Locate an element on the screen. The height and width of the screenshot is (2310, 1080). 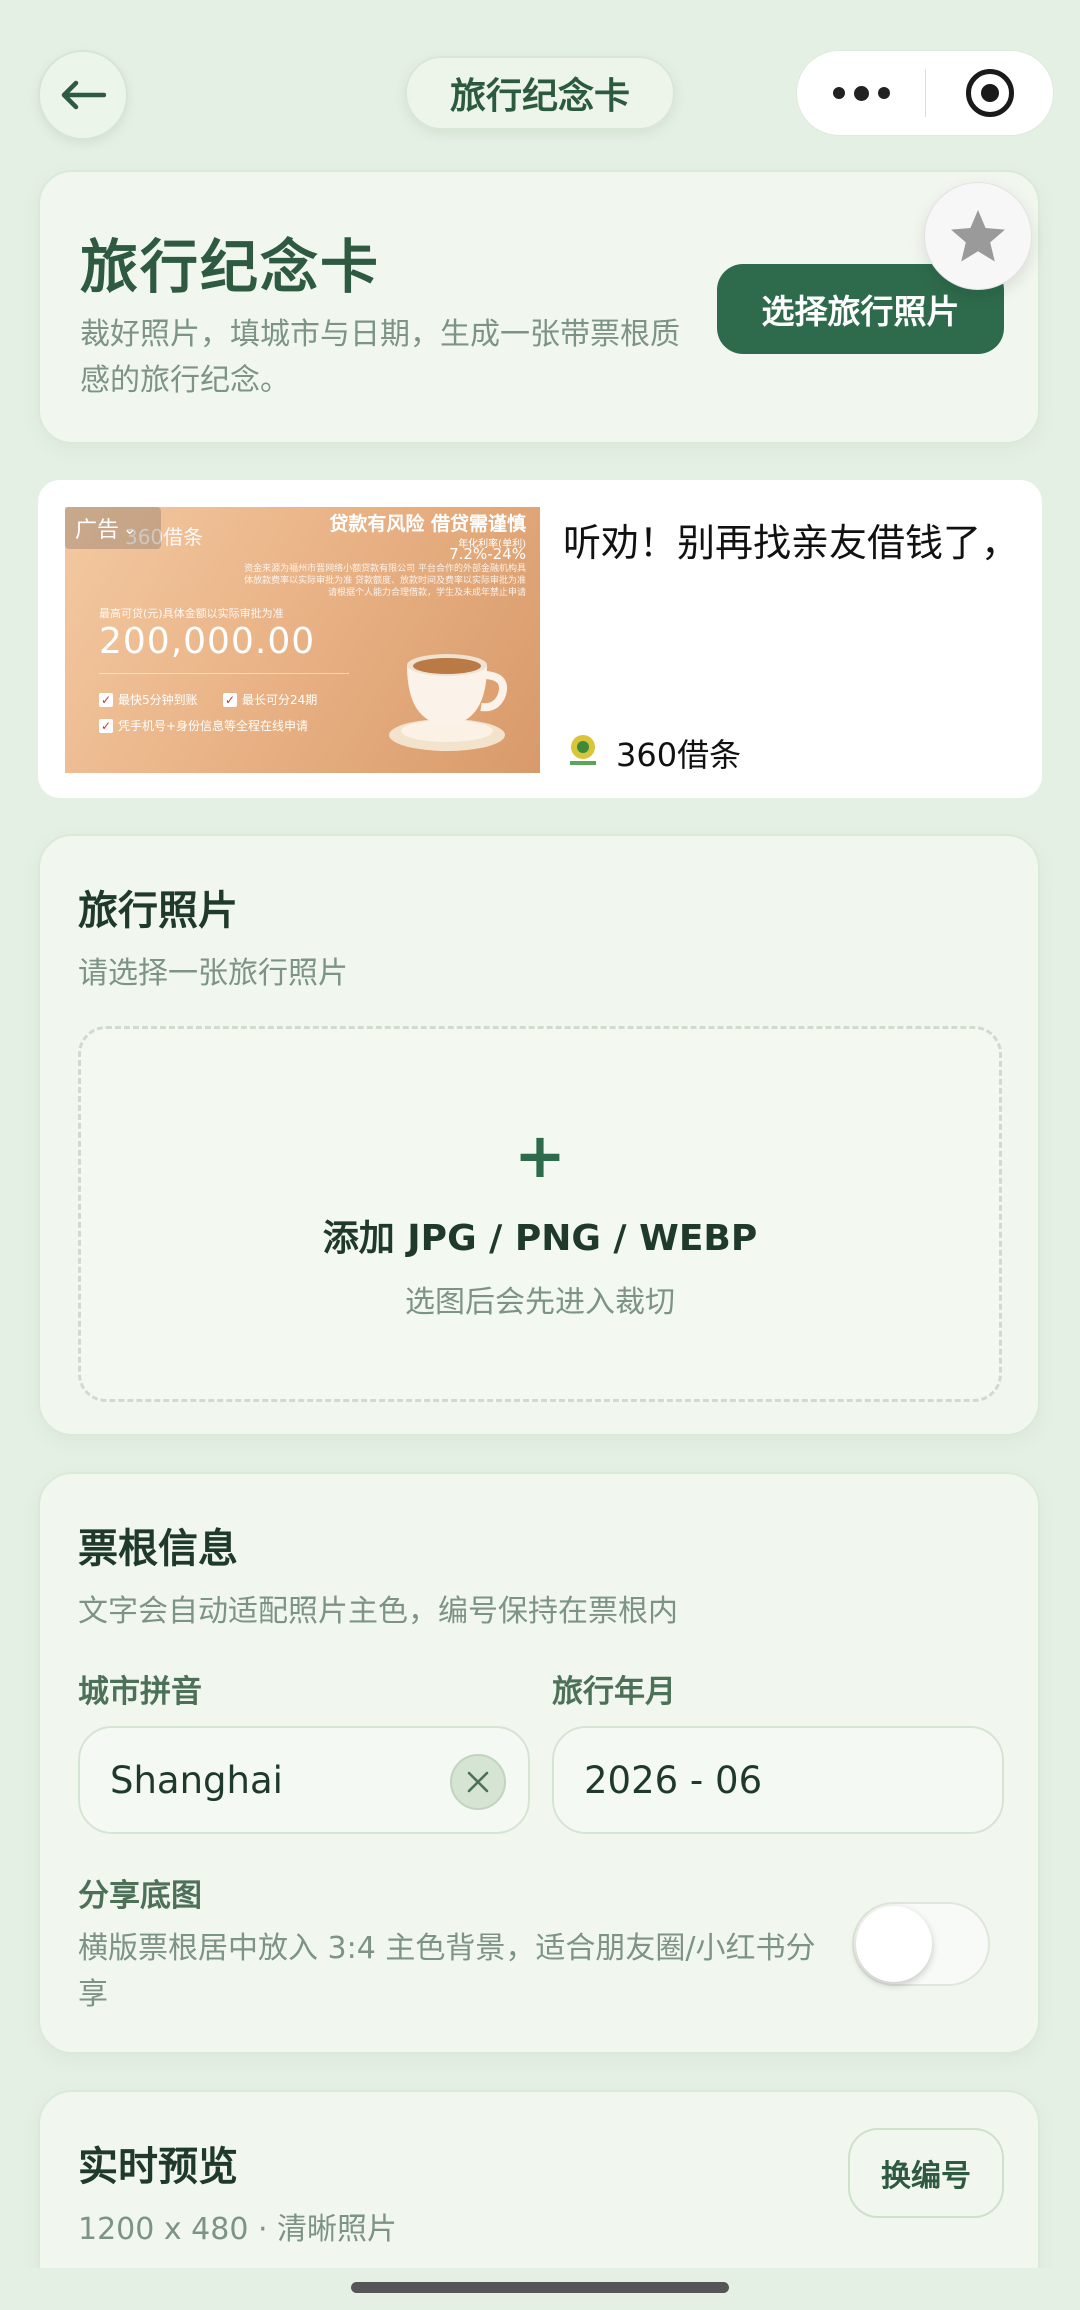
city-label: 城市拼音 is located at coordinates (140, 1692).